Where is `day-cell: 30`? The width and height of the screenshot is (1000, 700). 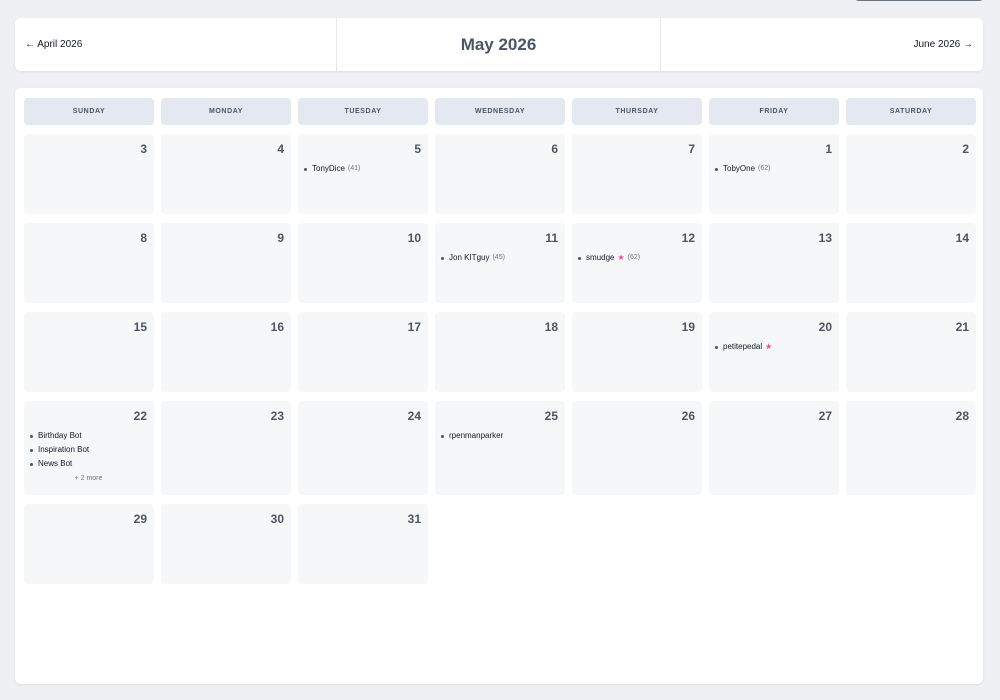
day-cell: 30 is located at coordinates (226, 544).